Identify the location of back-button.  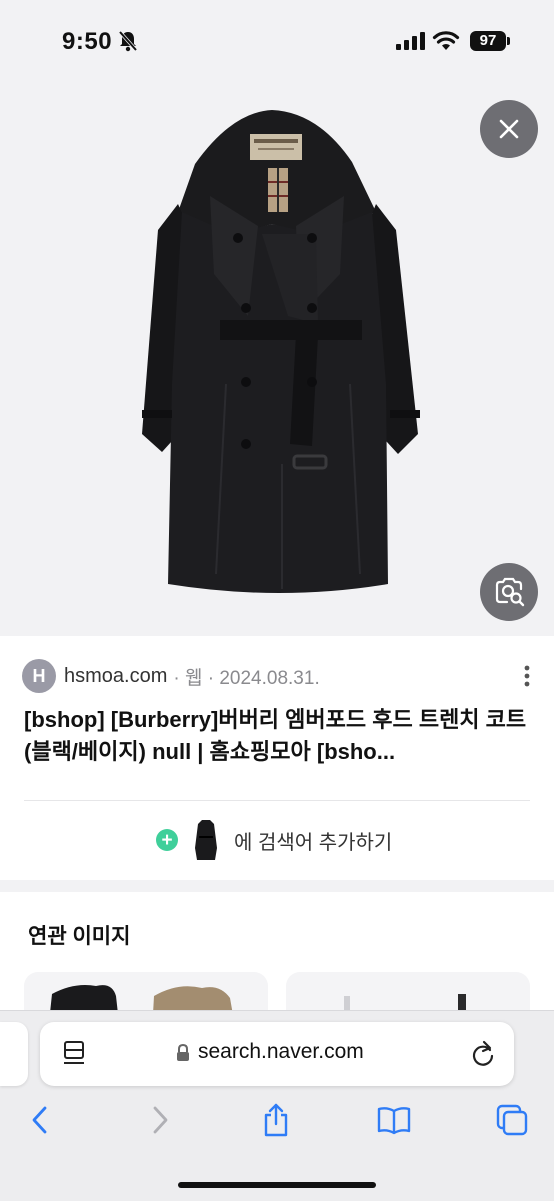
(40, 1120).